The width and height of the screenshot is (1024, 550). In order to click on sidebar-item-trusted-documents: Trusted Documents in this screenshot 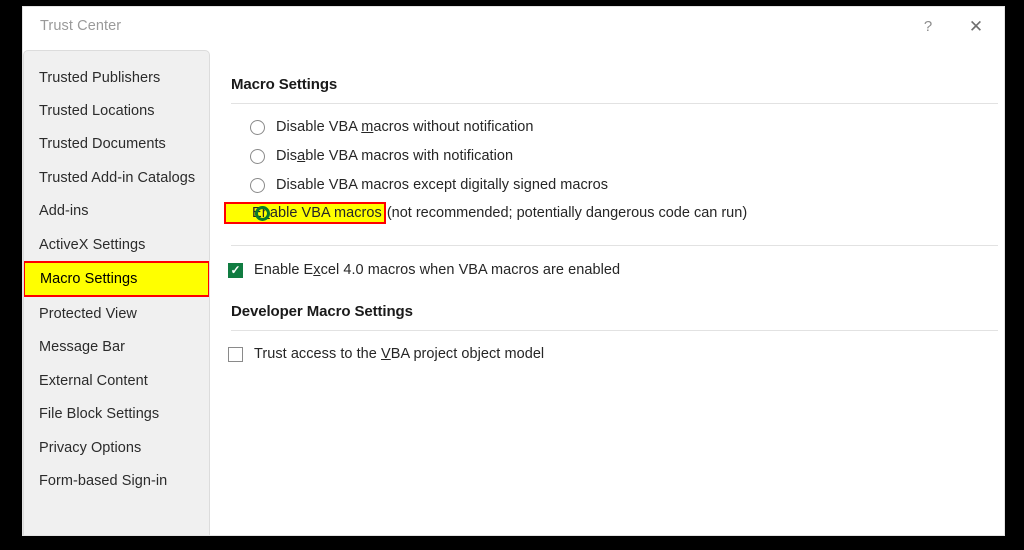, I will do `click(116, 144)`.